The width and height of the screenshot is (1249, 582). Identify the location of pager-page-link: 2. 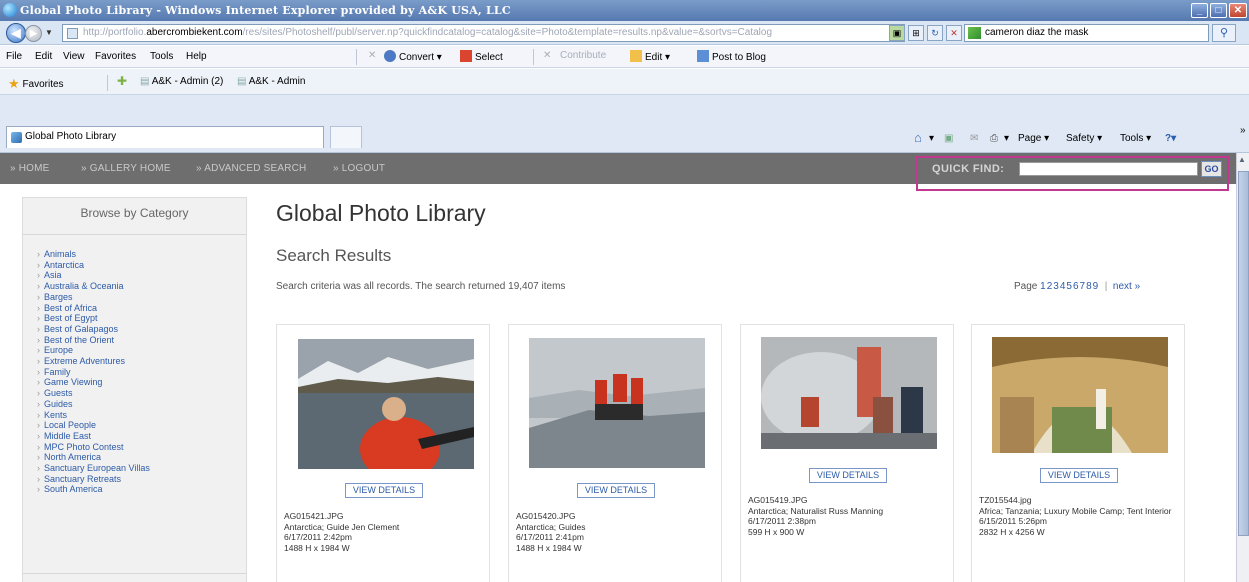
(1050, 286).